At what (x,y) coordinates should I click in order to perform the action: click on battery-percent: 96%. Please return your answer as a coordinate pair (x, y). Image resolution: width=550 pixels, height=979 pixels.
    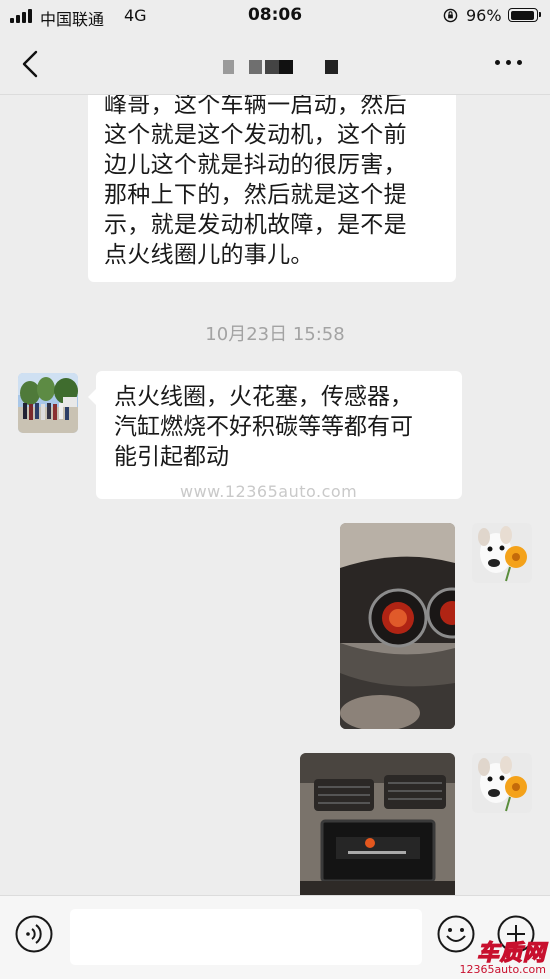
    Looking at the image, I should click on (484, 15).